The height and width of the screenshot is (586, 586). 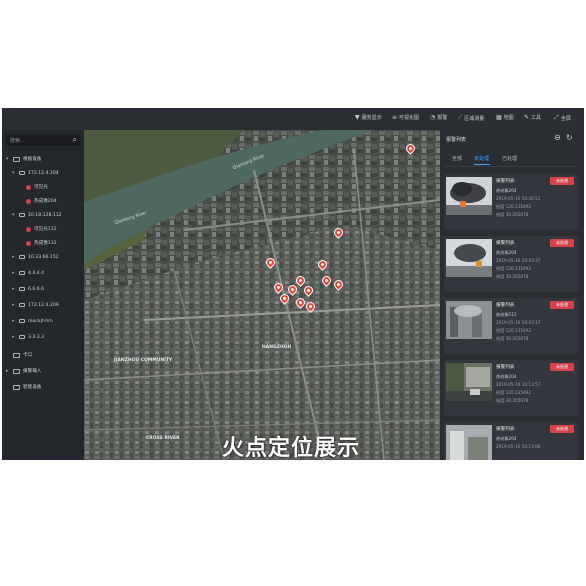 I want to click on tools-icon: ✎, so click(x=527, y=117).